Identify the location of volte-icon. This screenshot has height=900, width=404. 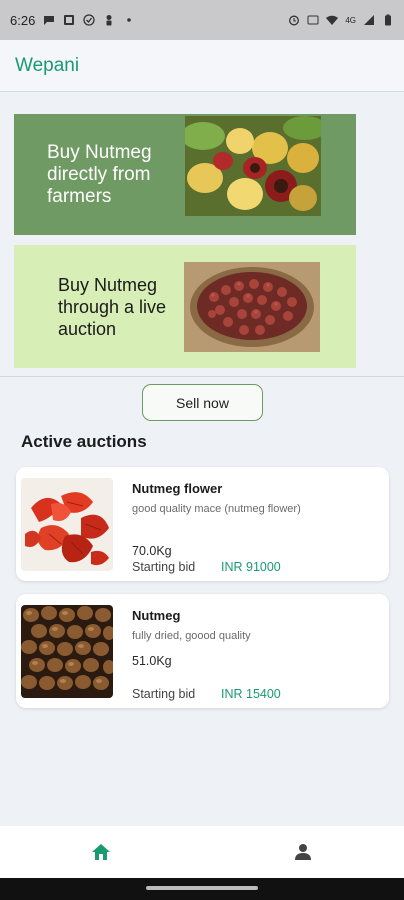
(313, 20).